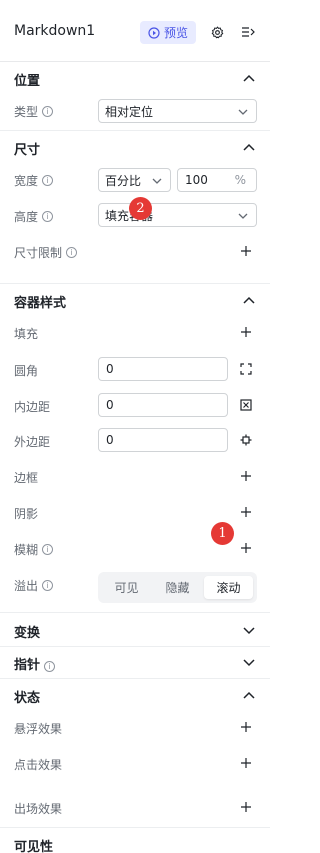  I want to click on add-size-limit-icon, so click(246, 251).